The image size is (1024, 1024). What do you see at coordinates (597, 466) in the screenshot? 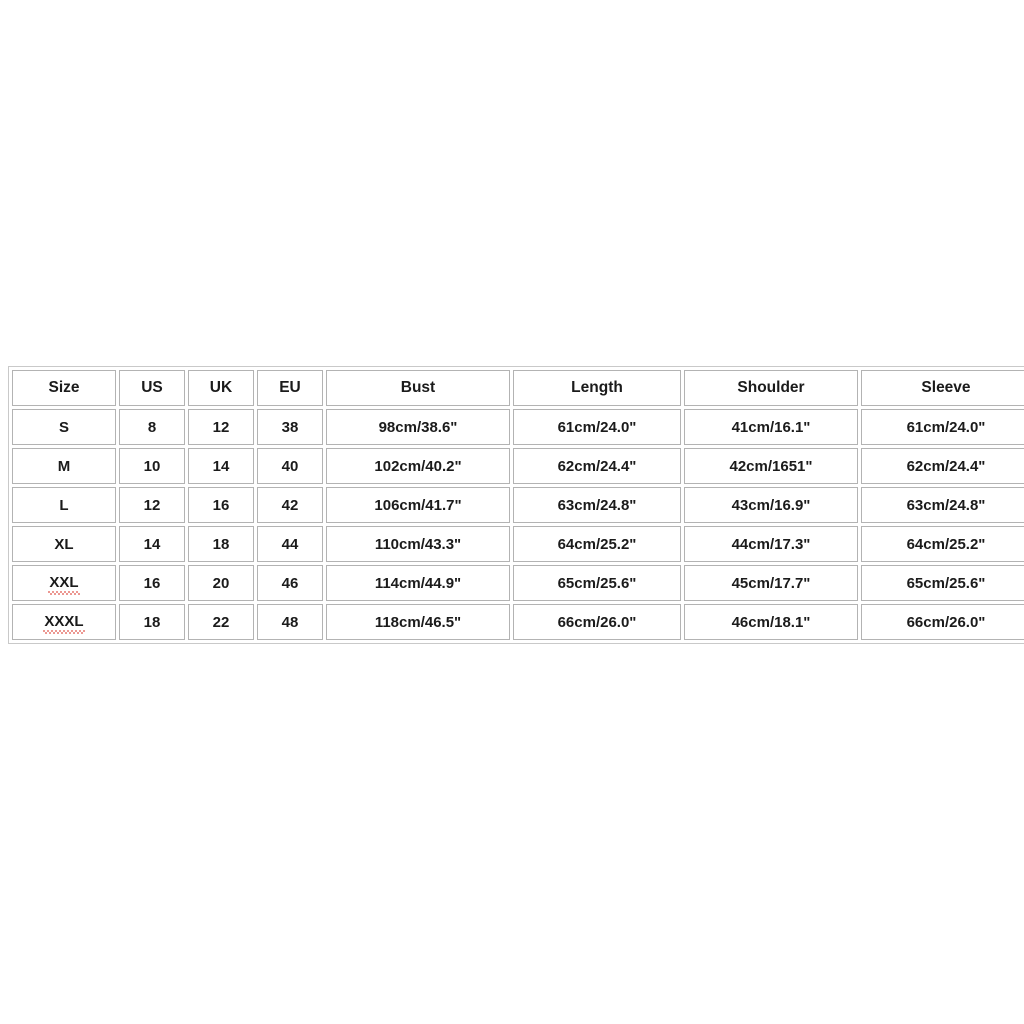
I see `cell-length: 62cm/24.4"` at bounding box center [597, 466].